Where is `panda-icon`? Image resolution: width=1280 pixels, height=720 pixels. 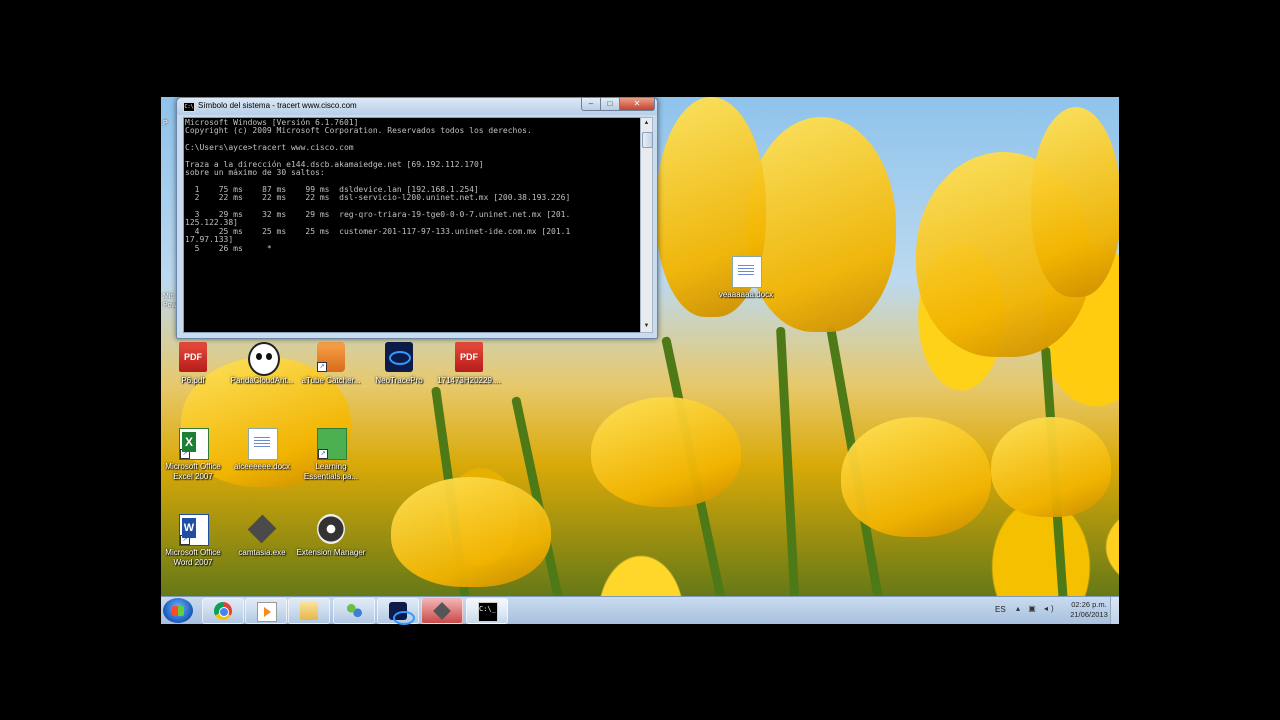
panda-icon is located at coordinates (264, 359).